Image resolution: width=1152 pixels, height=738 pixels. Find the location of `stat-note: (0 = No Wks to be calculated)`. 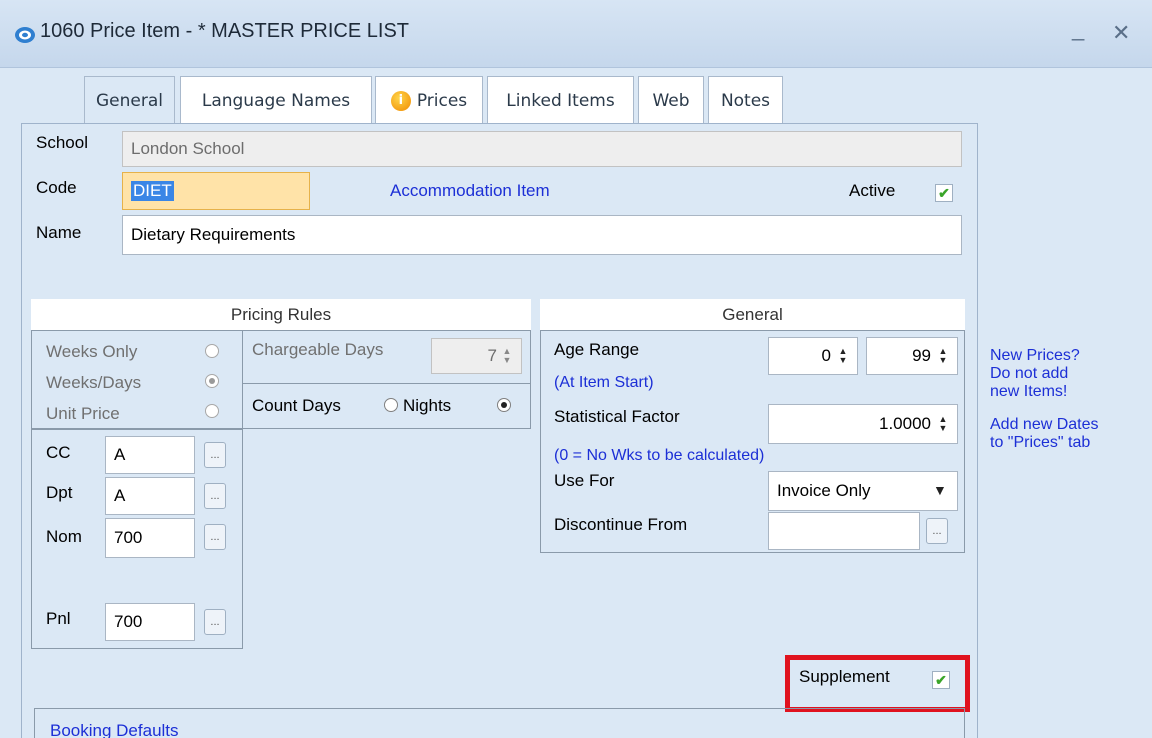

stat-note: (0 = No Wks to be calculated) is located at coordinates (659, 455).